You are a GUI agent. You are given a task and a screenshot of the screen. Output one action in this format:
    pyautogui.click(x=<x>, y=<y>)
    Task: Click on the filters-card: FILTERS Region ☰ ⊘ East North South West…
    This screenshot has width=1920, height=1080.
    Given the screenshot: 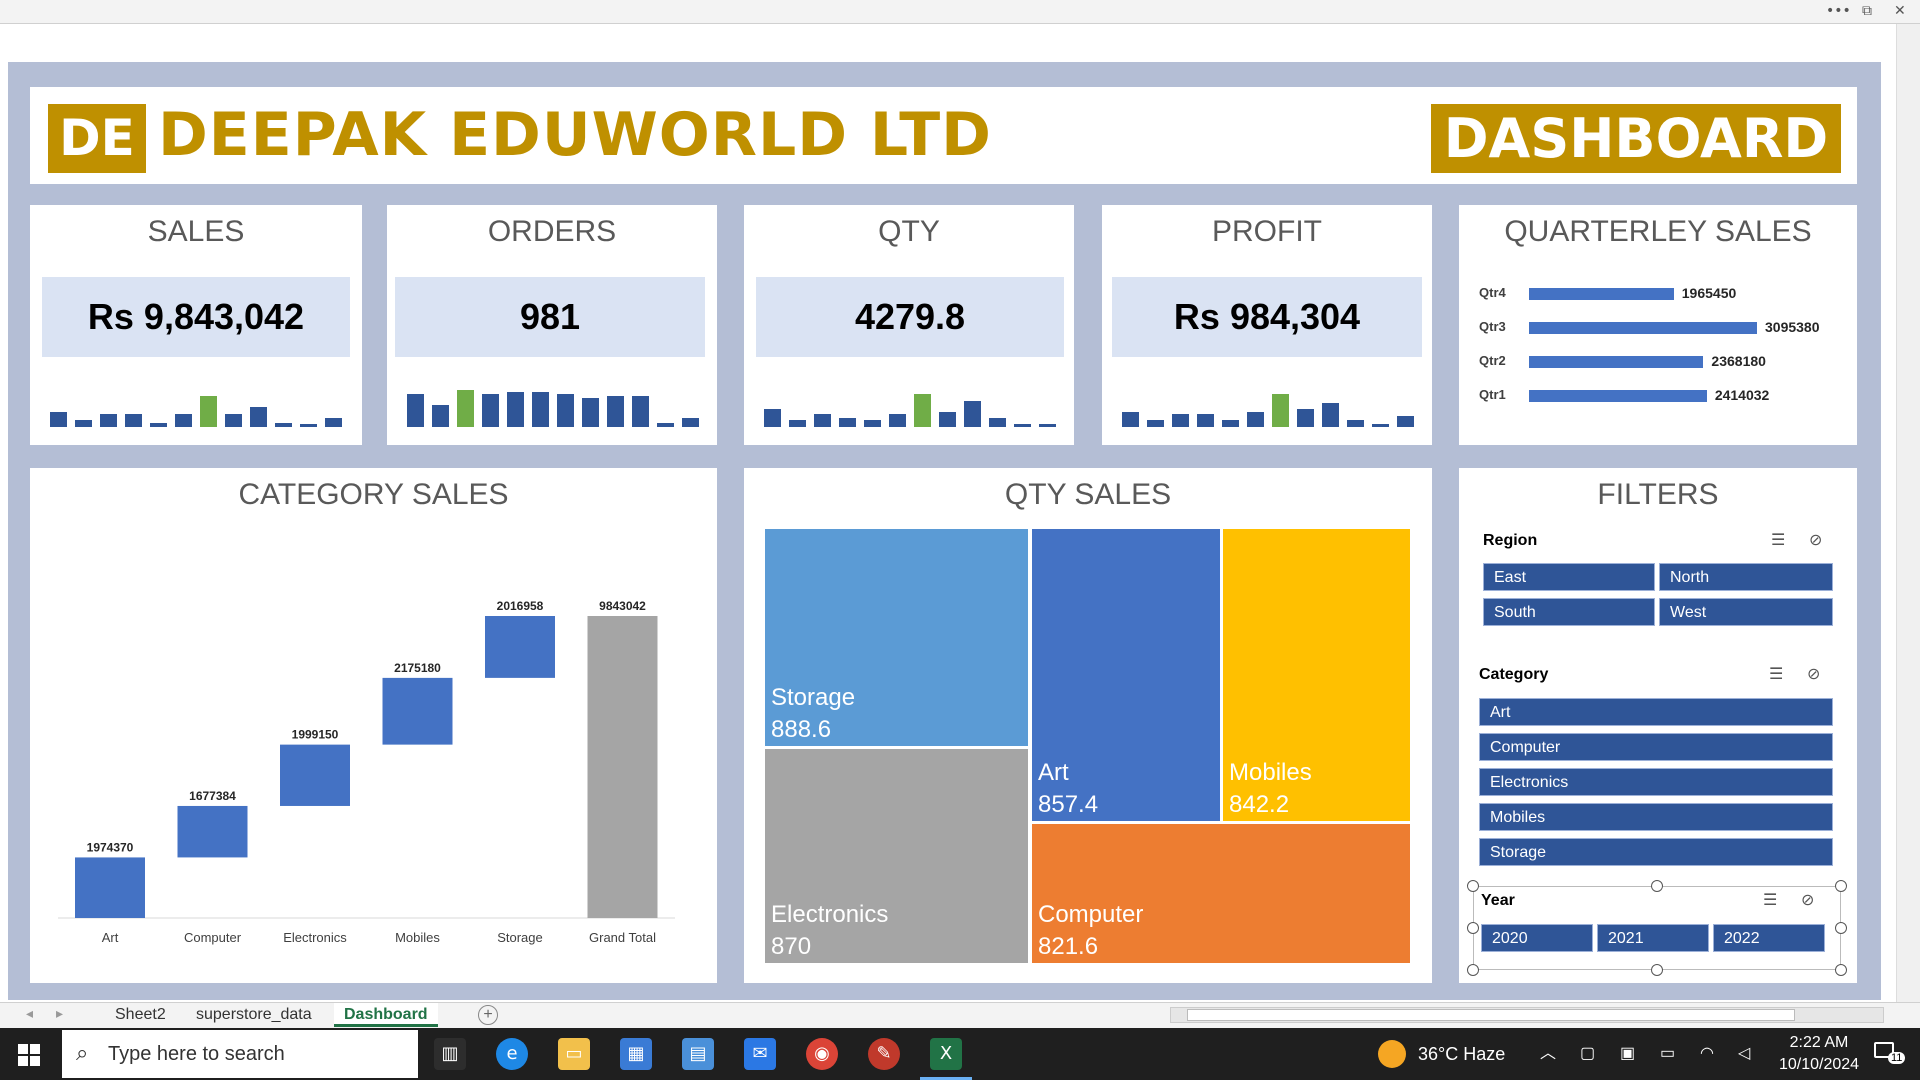 What is the action you would take?
    pyautogui.click(x=1658, y=725)
    